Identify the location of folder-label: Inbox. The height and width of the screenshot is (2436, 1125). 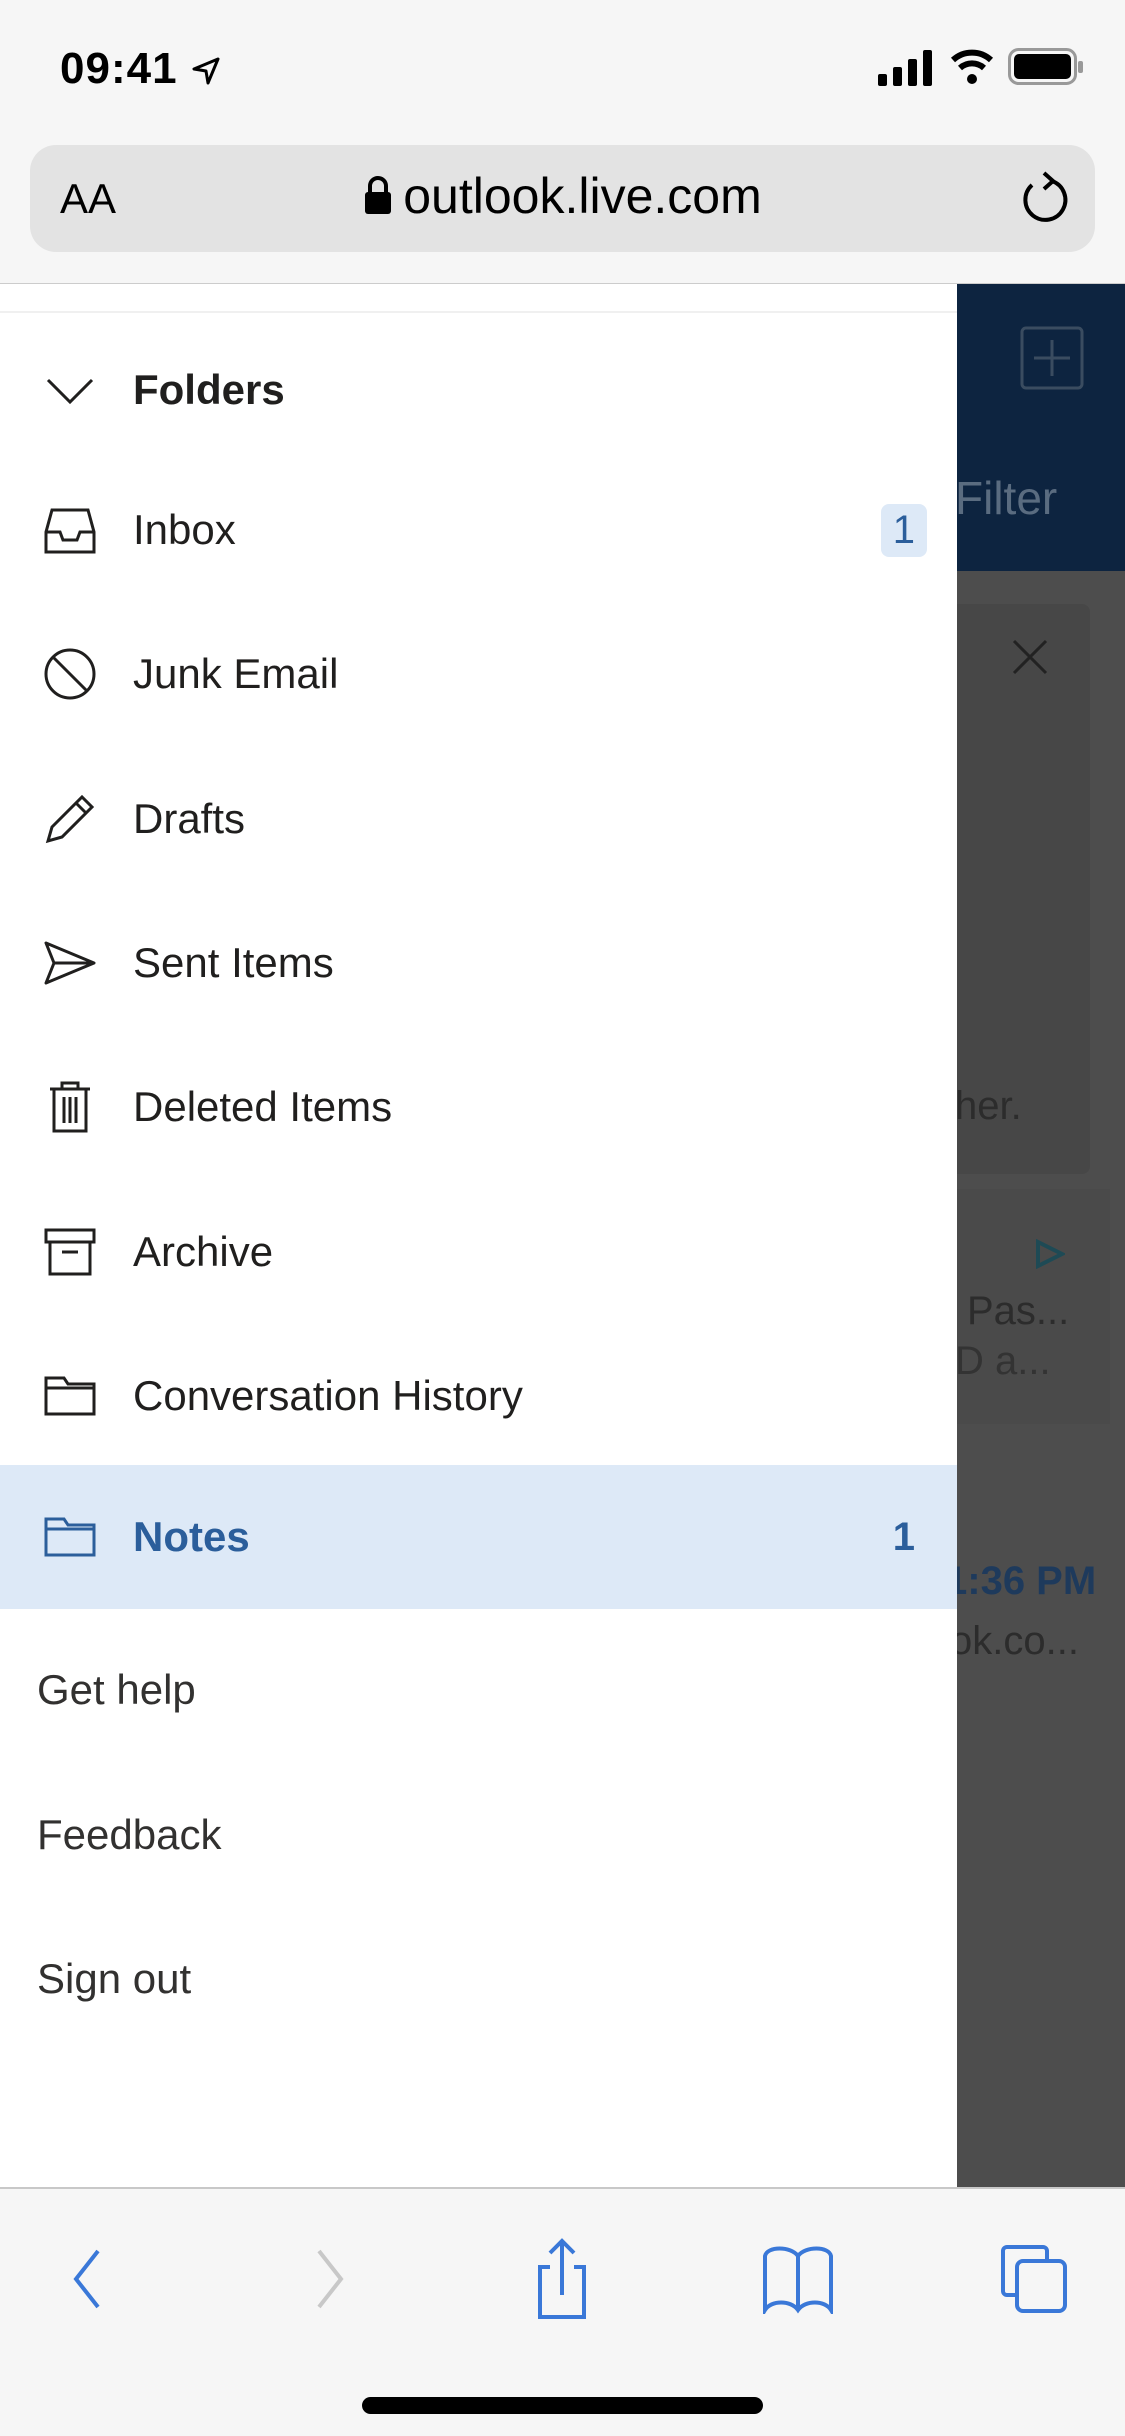
(184, 529).